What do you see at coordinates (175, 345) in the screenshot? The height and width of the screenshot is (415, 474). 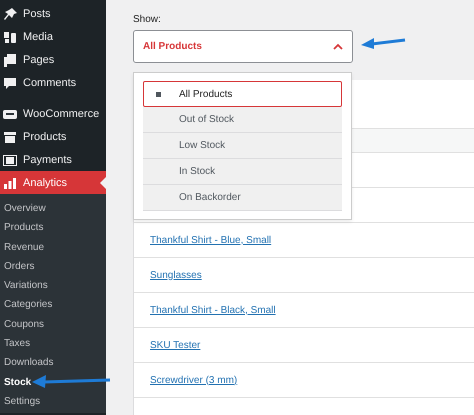 I see `product-link: SKU Tester` at bounding box center [175, 345].